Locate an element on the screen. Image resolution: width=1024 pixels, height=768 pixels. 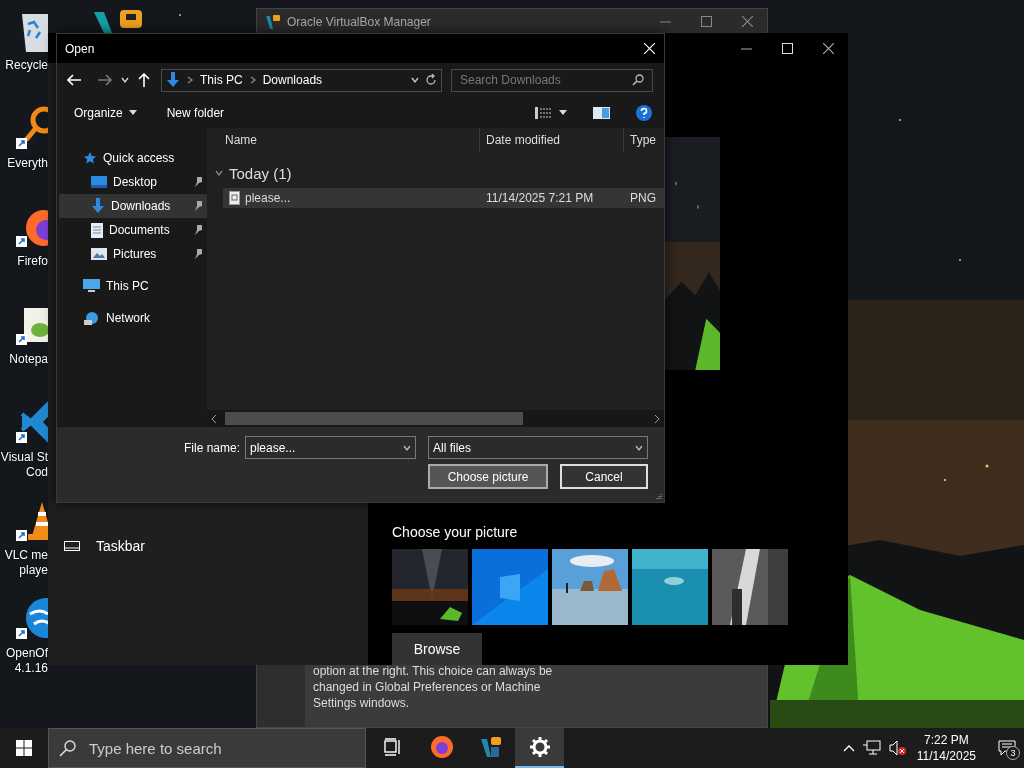
notification-icon is located at coordinates (1007, 748).